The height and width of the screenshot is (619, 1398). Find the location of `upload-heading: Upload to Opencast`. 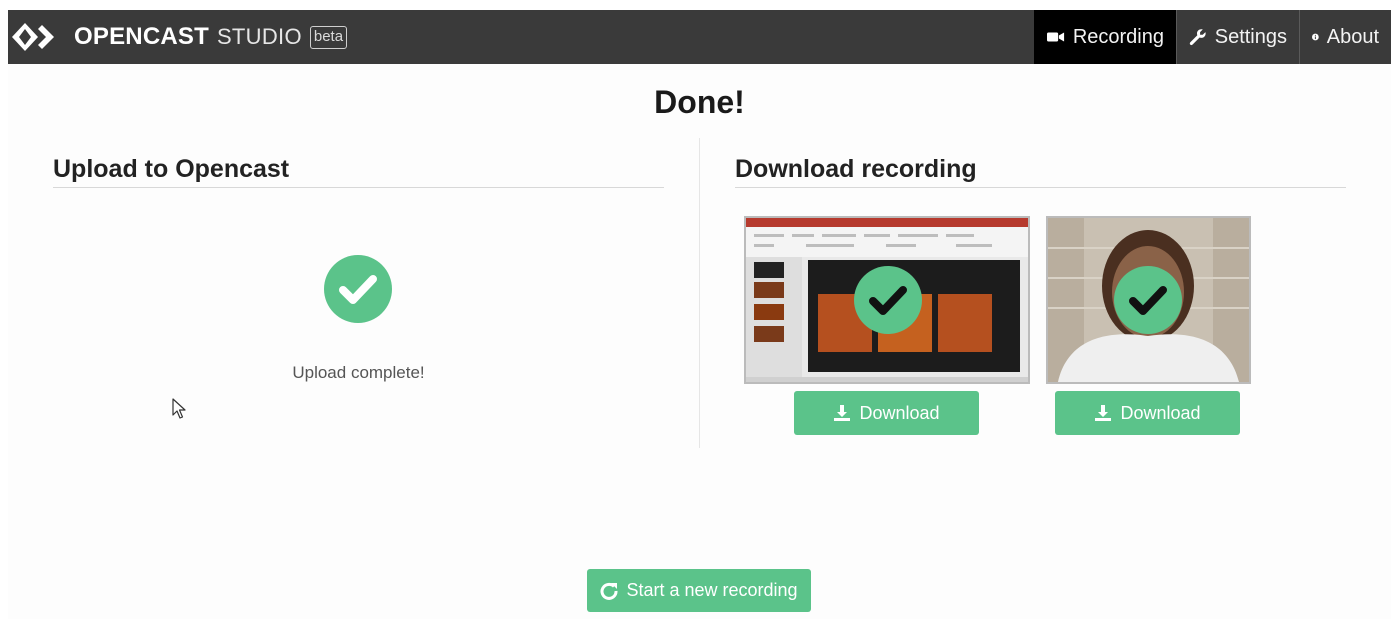

upload-heading: Upload to Opencast is located at coordinates (358, 171).